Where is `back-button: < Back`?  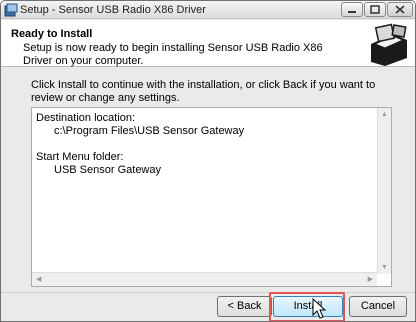
back-button: < Back is located at coordinates (244, 306).